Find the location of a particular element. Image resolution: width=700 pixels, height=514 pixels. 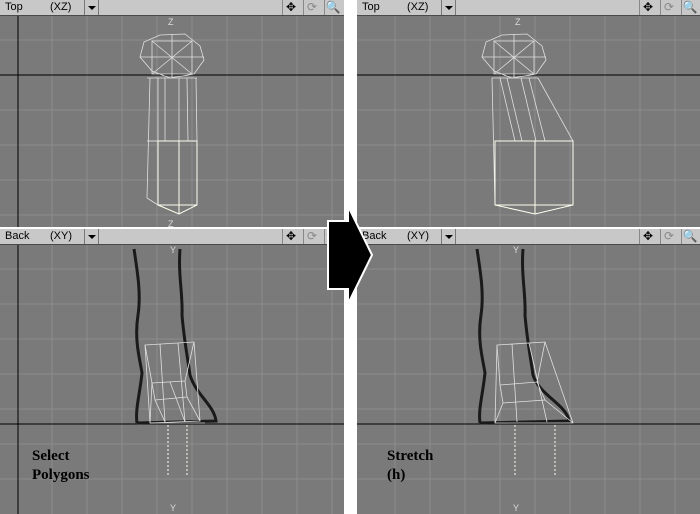

right-caption: Stretch (h) is located at coordinates (410, 466).